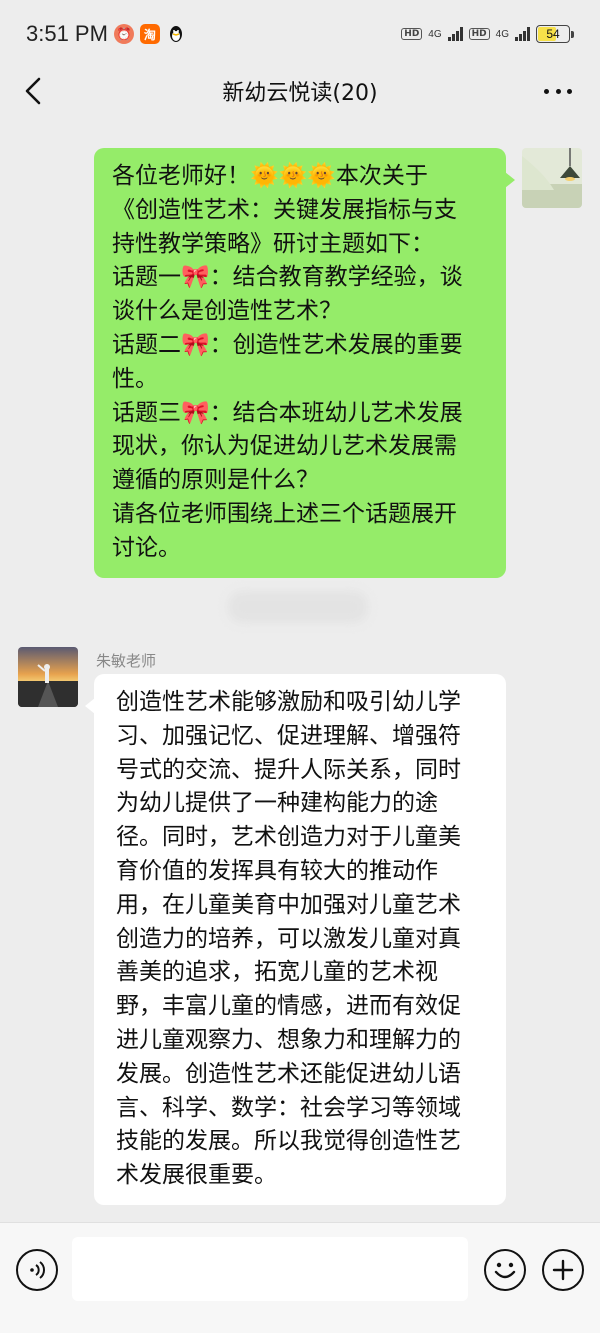  What do you see at coordinates (502, 34) in the screenshot?
I see `network-type-2: 4G` at bounding box center [502, 34].